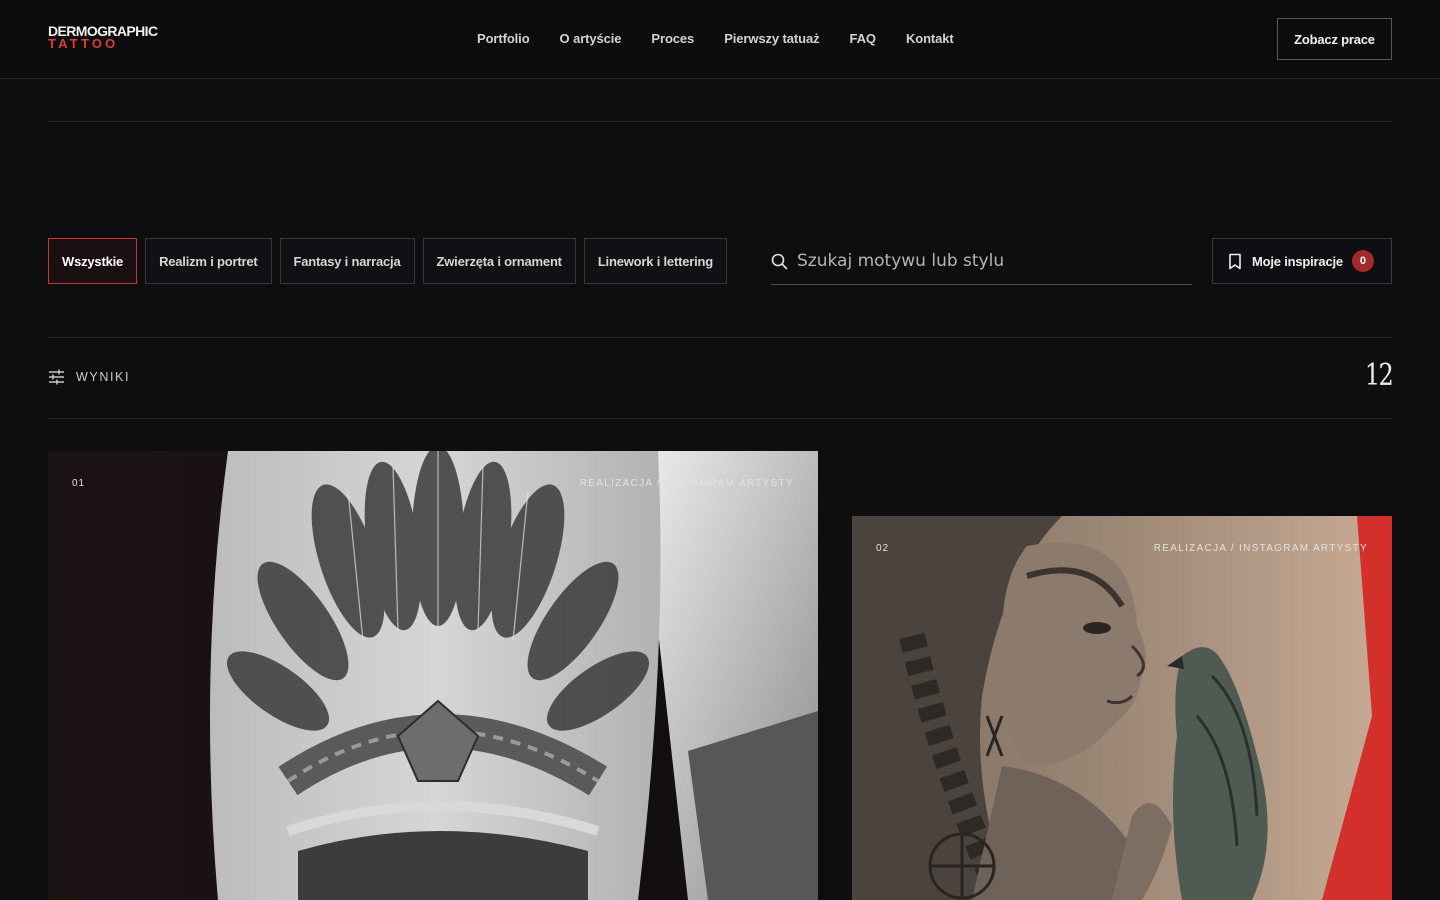  I want to click on filter-realism-portrait: Realizm i portret, so click(208, 261).